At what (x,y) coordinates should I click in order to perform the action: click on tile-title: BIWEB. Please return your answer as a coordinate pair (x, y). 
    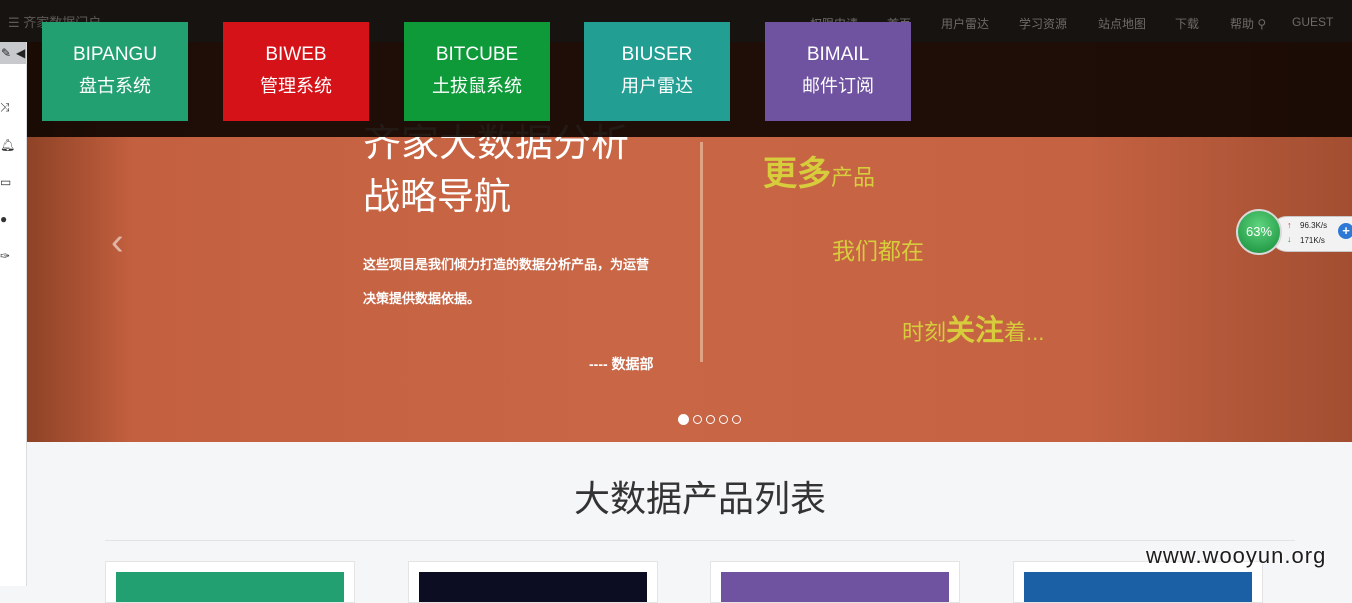
    Looking at the image, I should click on (296, 54).